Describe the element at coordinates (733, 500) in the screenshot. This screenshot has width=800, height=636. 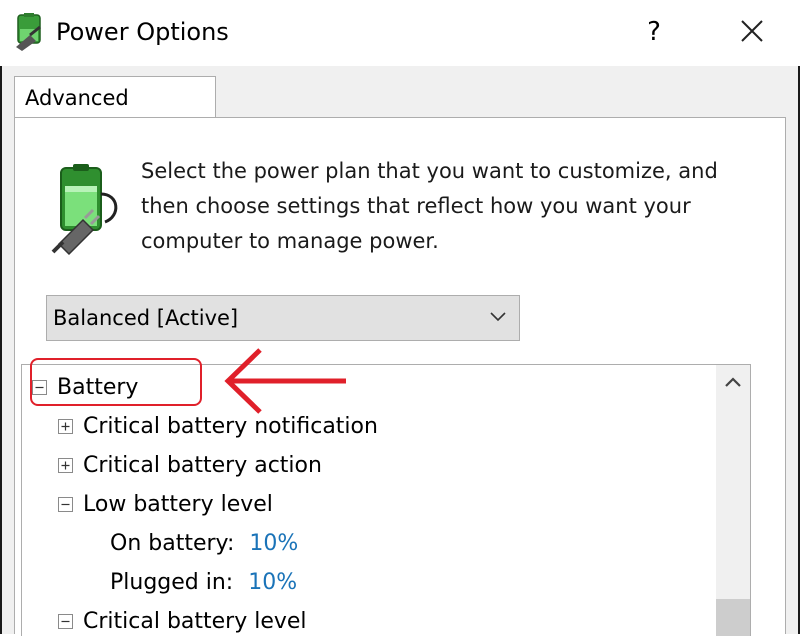
I see `tree-scrollbar` at that location.